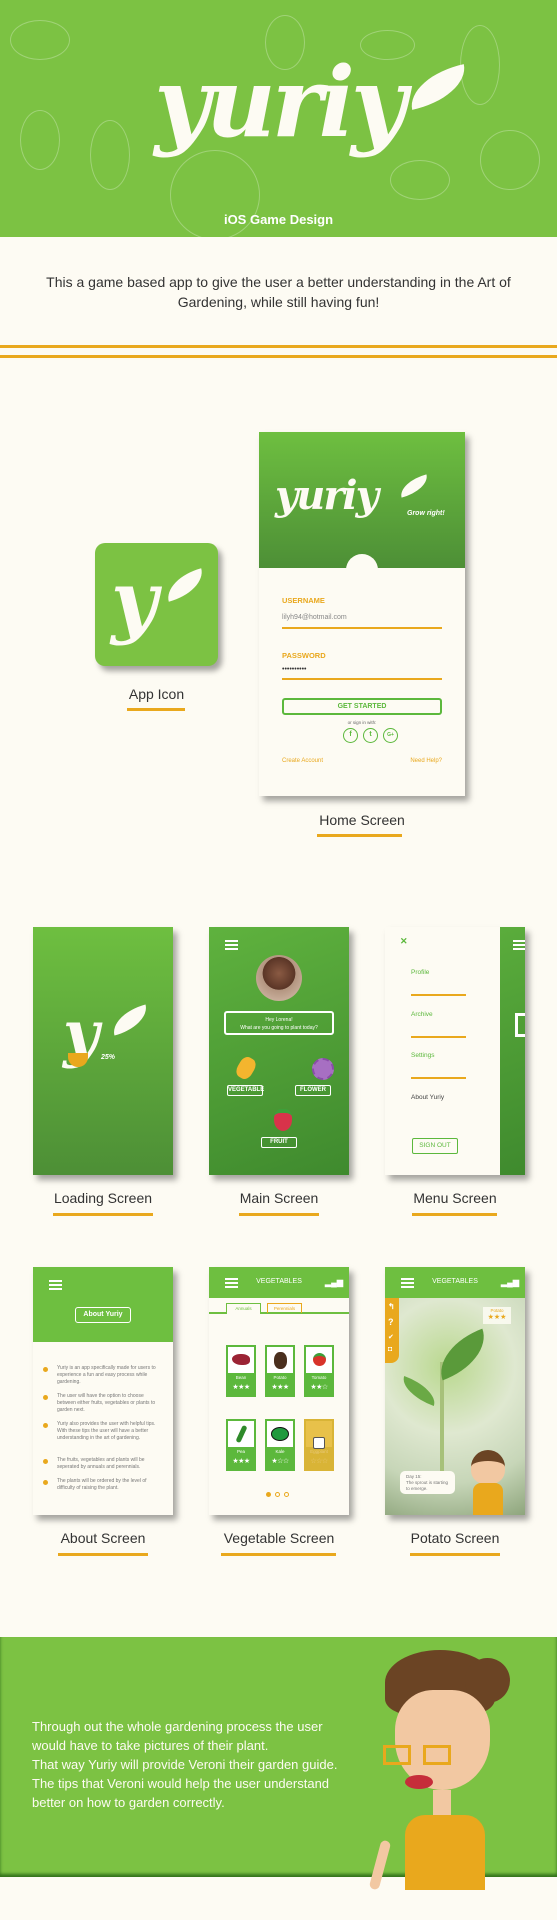 The image size is (557, 1920). Describe the element at coordinates (314, 617) in the screenshot. I see `username-field: lilyh94@hotmail.com` at that location.